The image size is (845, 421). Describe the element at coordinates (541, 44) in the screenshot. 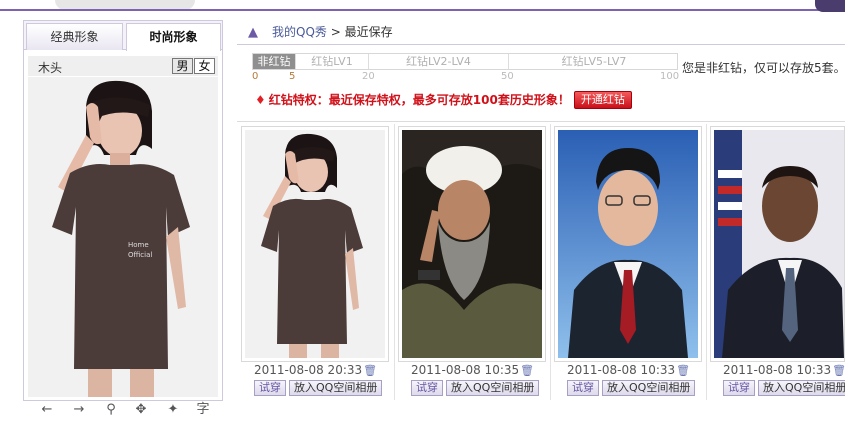

I see `divider` at that location.